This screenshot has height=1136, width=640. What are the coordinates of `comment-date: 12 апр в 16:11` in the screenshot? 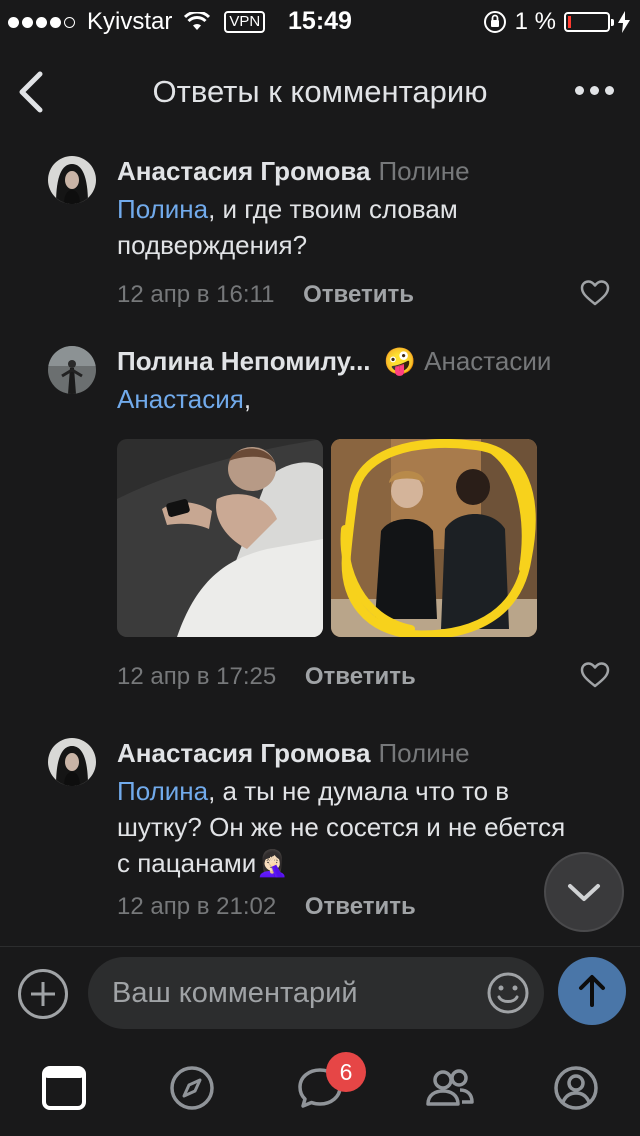 It's located at (196, 294).